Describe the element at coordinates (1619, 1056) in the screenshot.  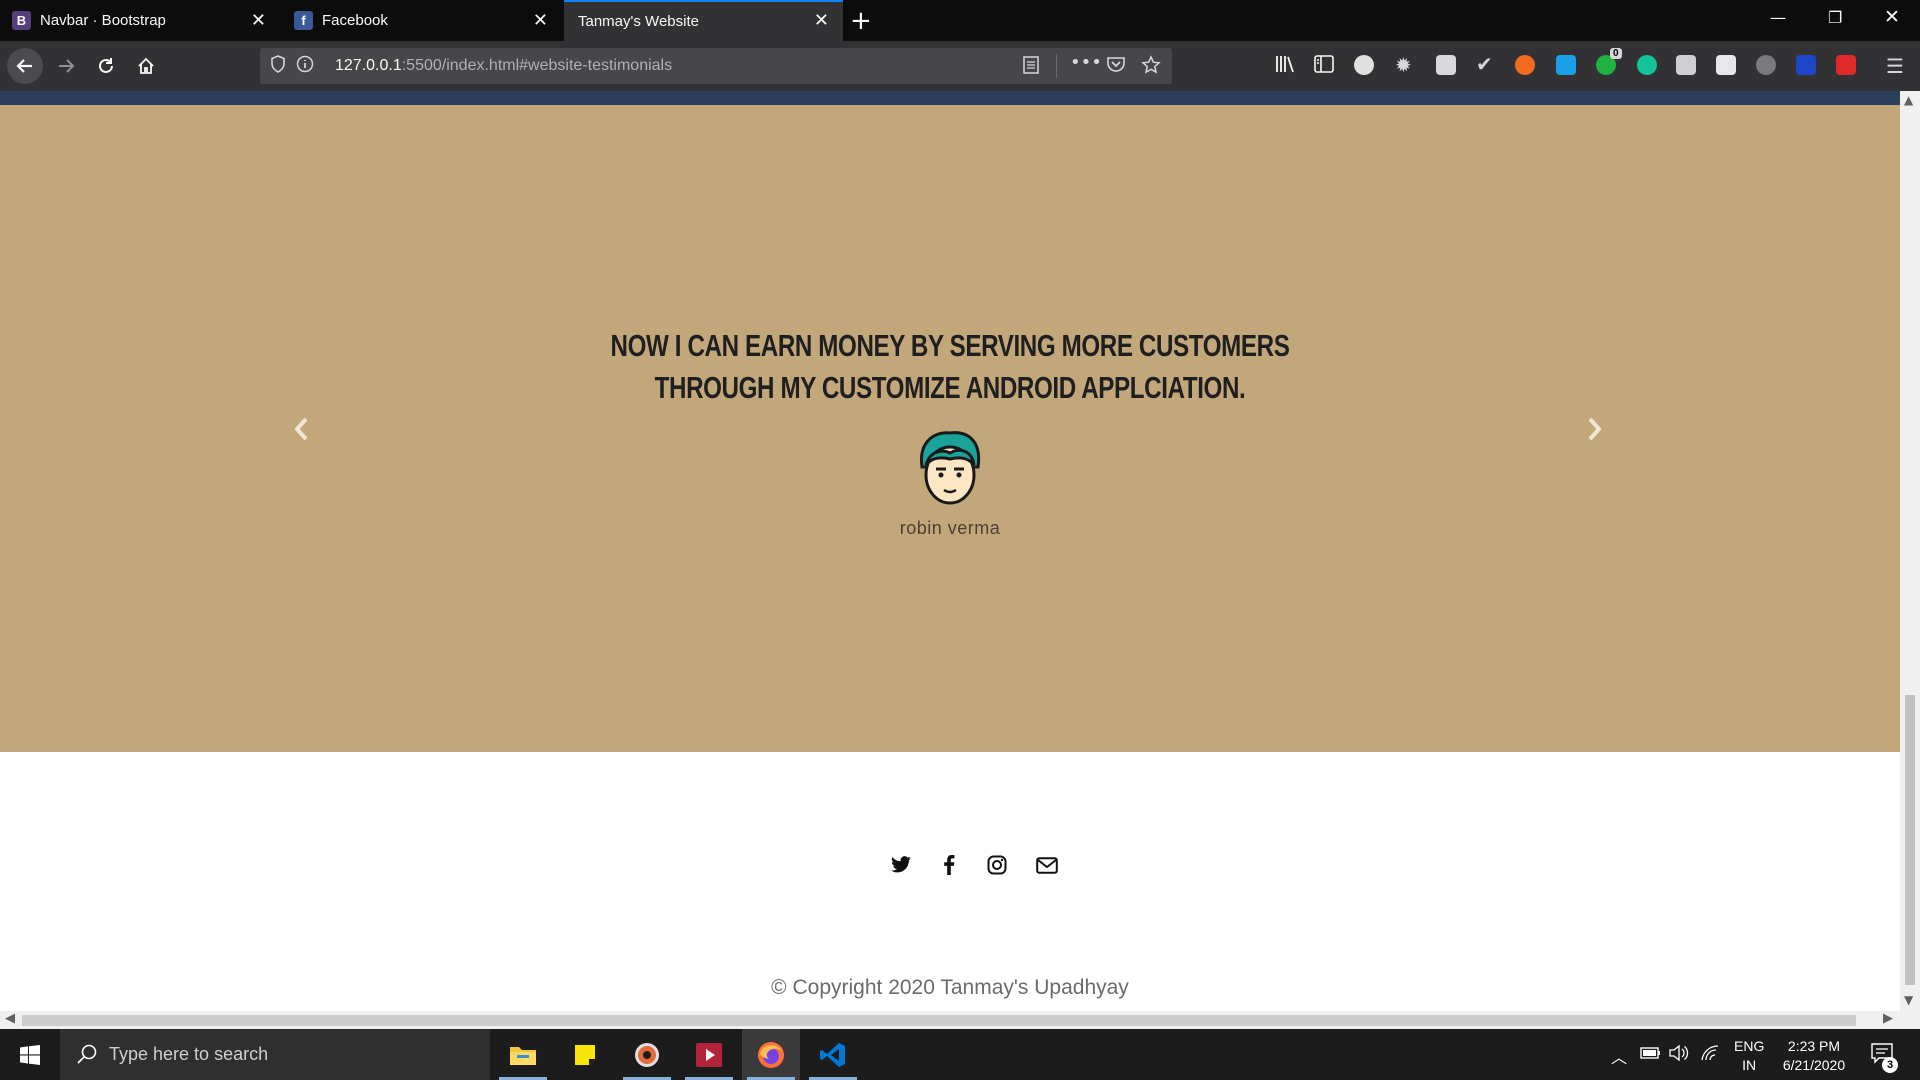
I see `show-hidden-icons-icon: ︿` at that location.